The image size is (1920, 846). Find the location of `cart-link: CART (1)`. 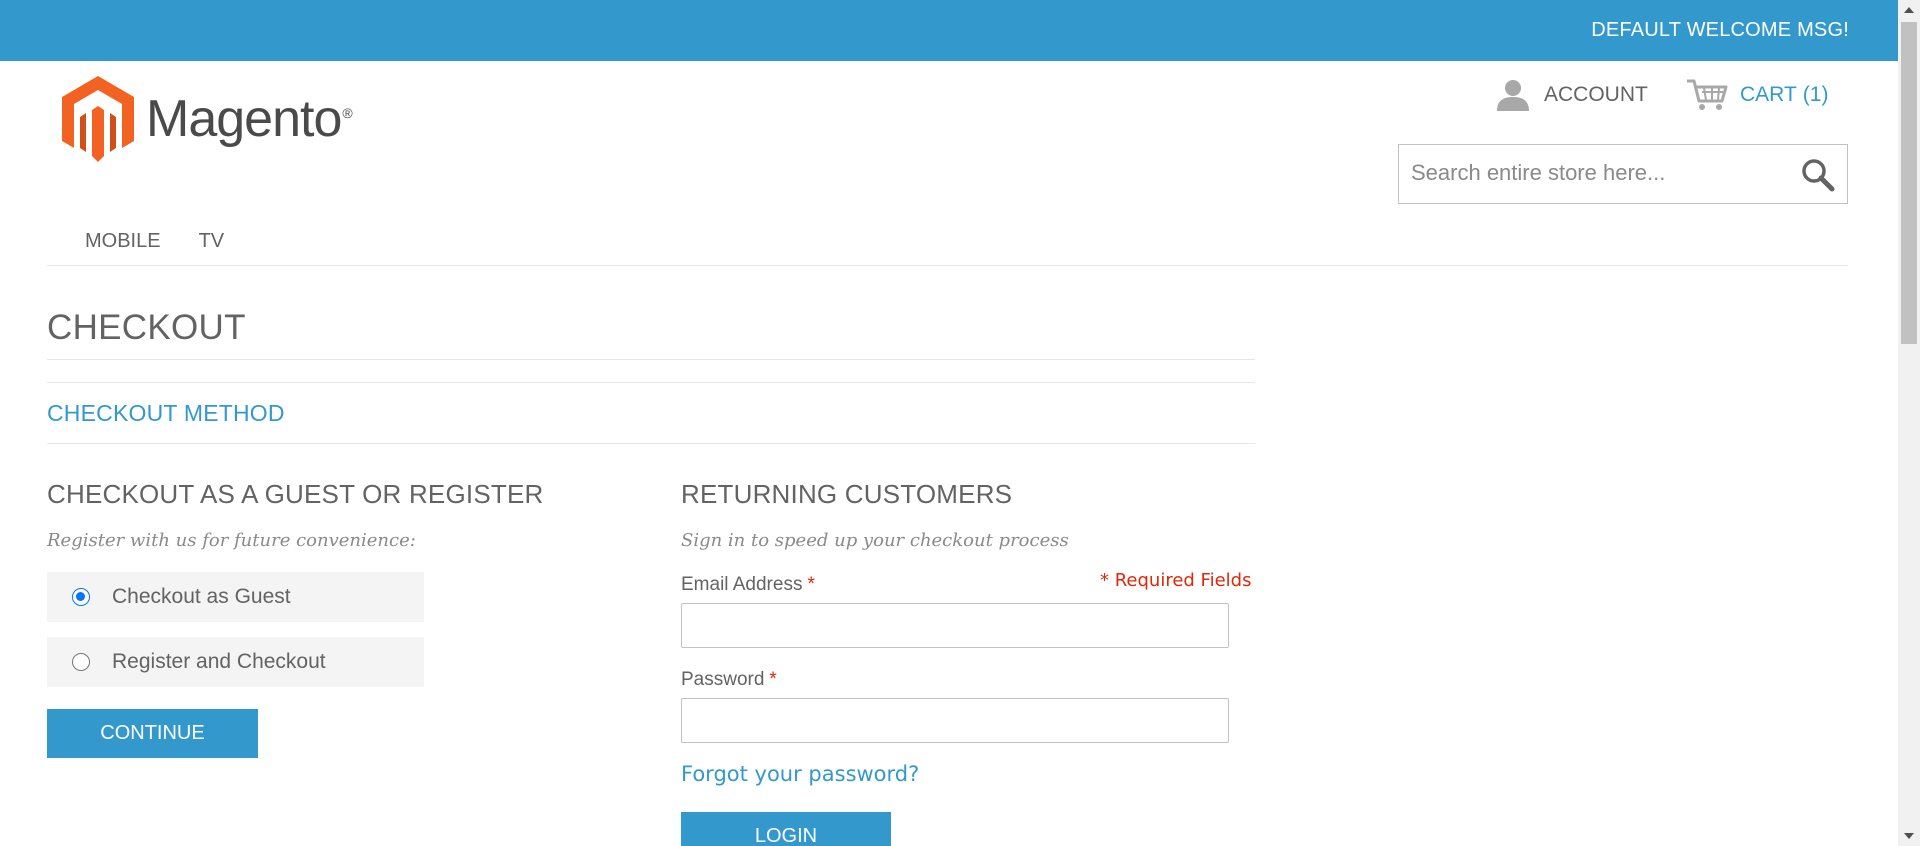

cart-link: CART (1) is located at coordinates (1757, 95).